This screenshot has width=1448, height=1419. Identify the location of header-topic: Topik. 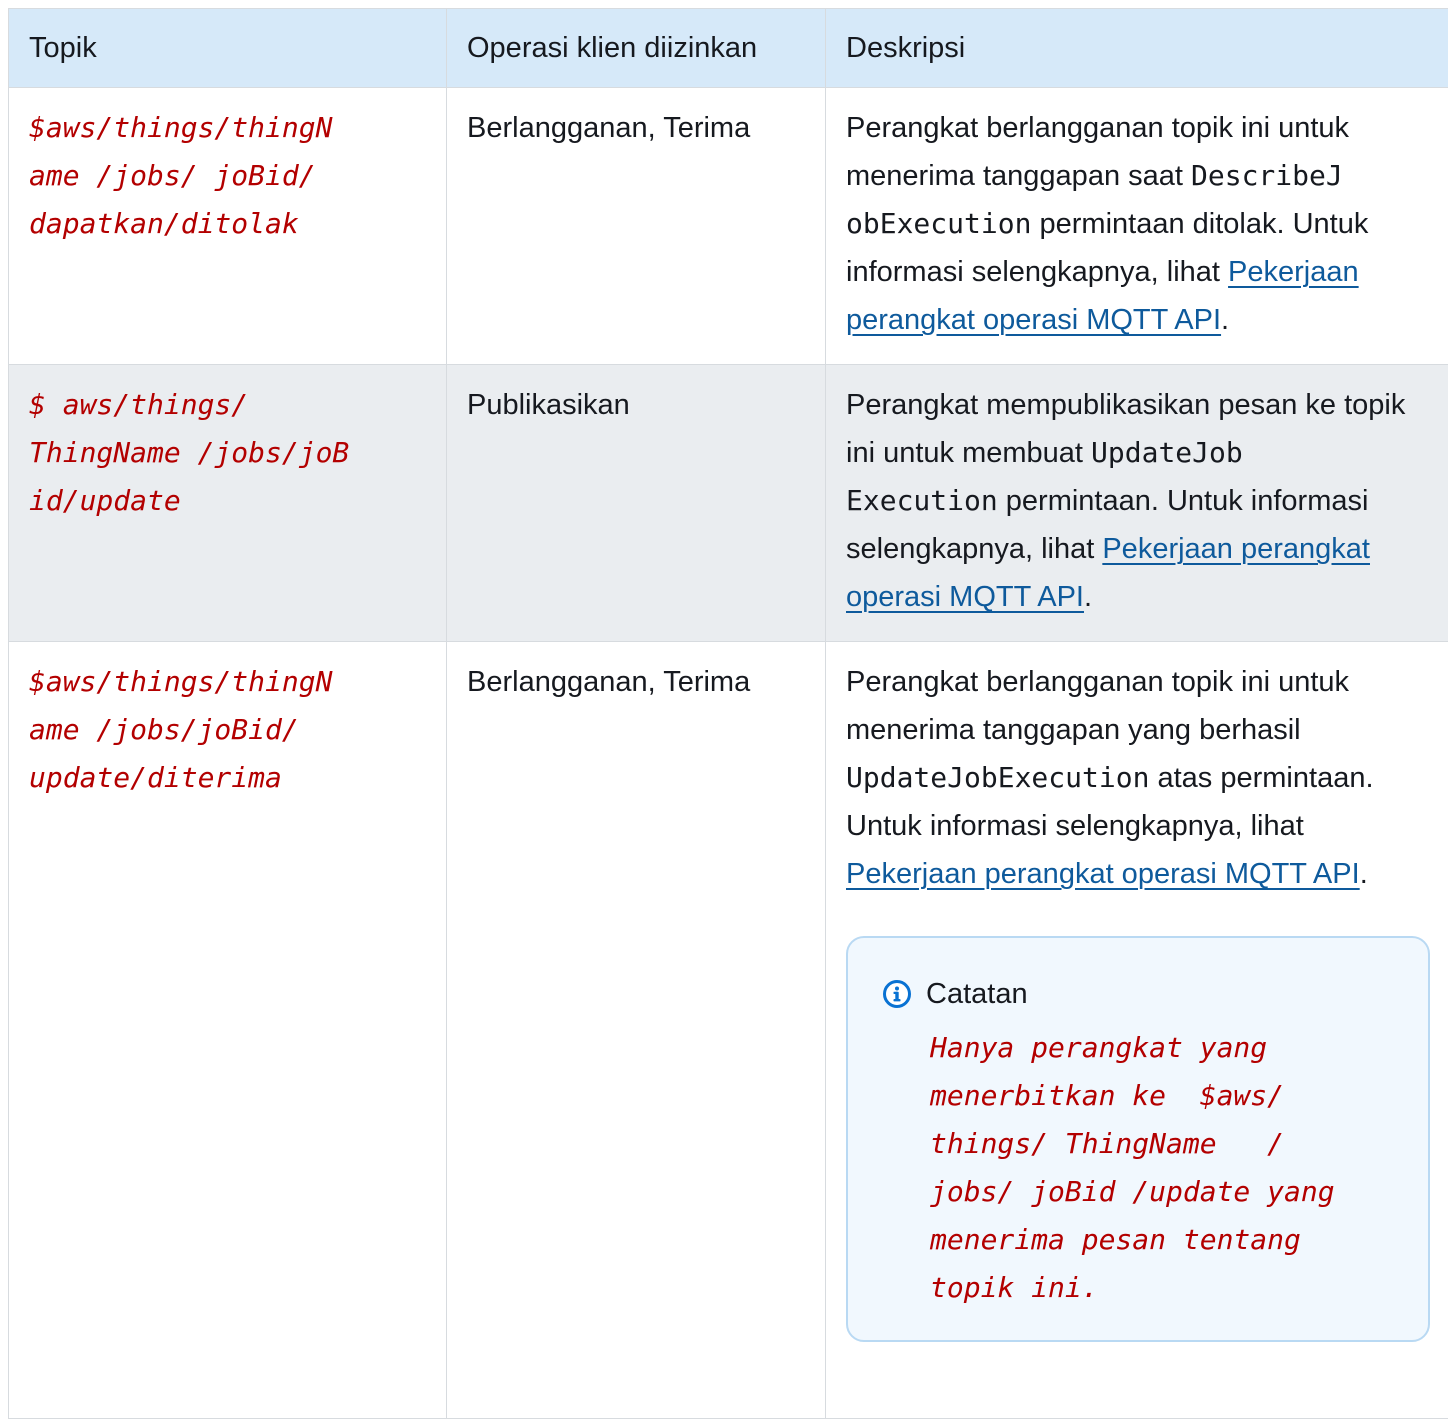
(228, 48).